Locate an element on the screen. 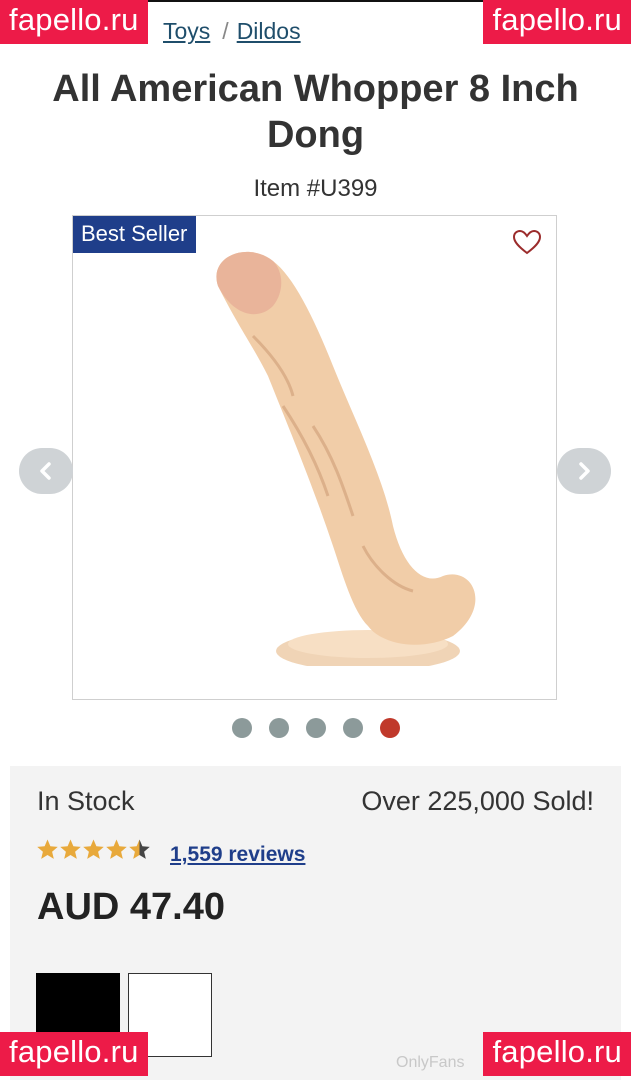 This screenshot has height=1080, width=631. star-rating is located at coordinates (93, 849).